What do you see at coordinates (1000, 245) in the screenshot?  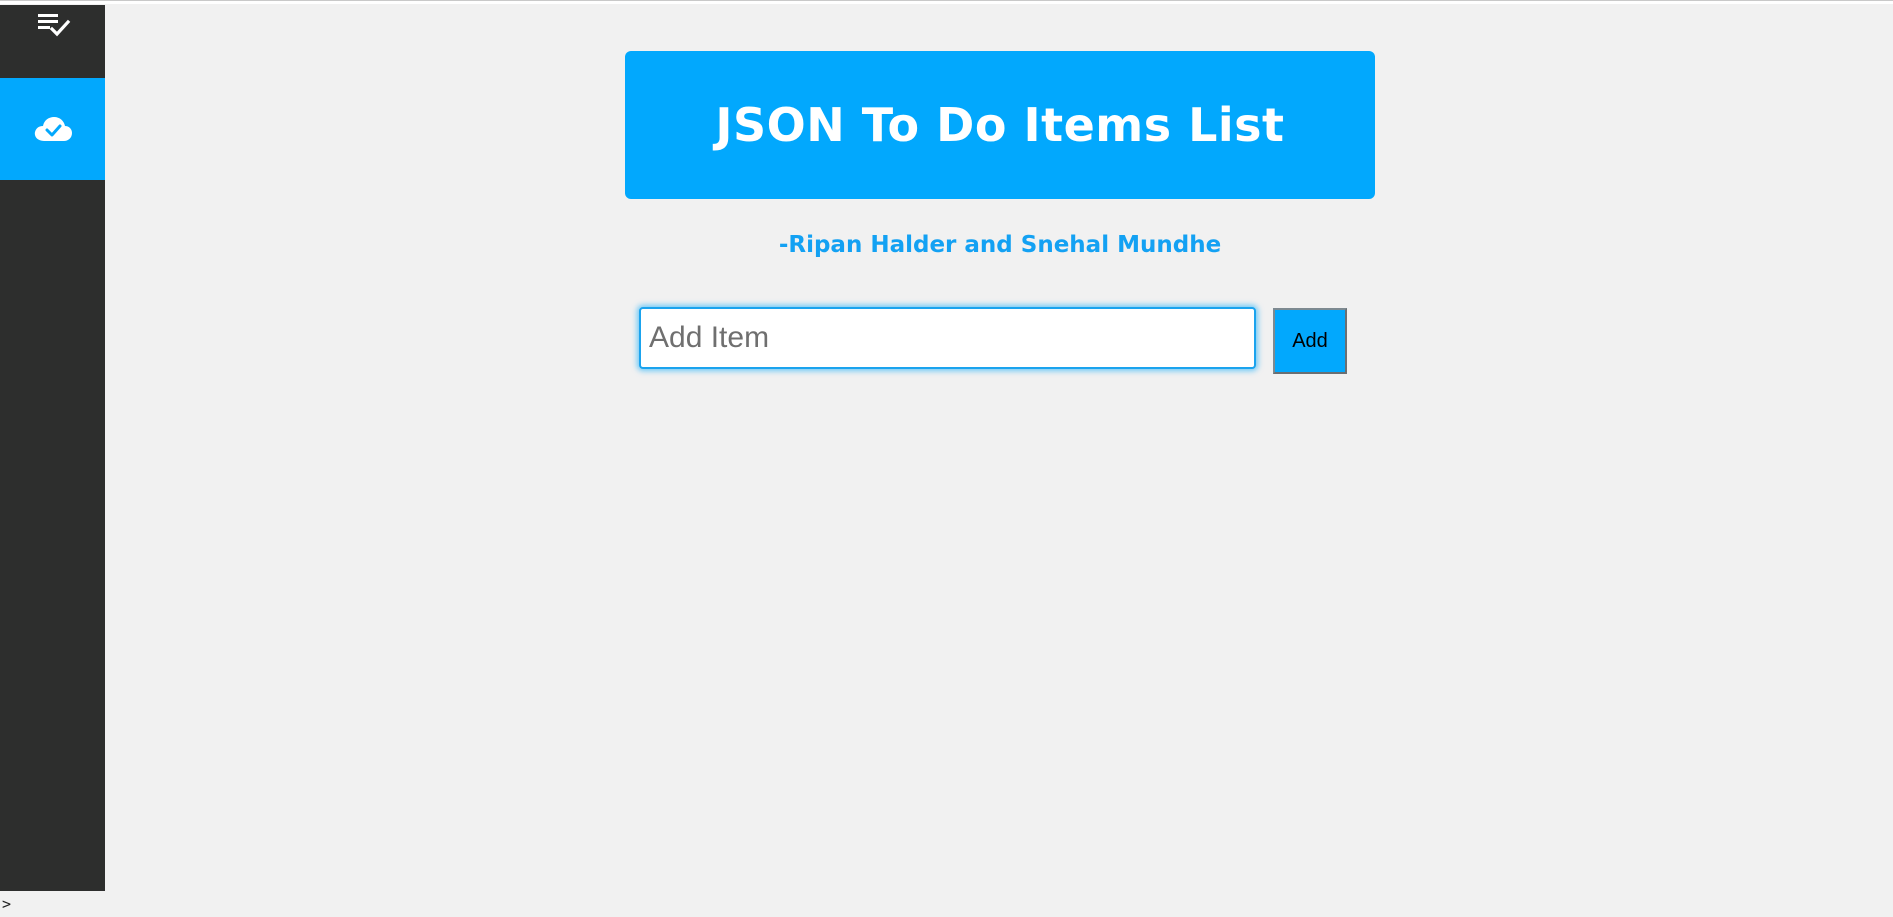 I see `author-credit: -Ripan Halder and Snehal Mundhe` at bounding box center [1000, 245].